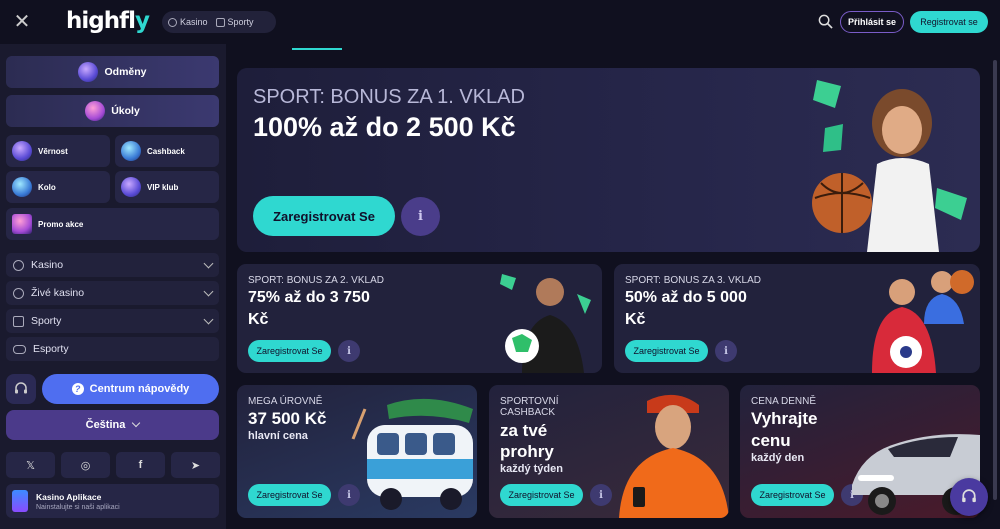 The height and width of the screenshot is (529, 1000). I want to click on card-subtitle: MEGA ÚROVNĚ, so click(285, 401).